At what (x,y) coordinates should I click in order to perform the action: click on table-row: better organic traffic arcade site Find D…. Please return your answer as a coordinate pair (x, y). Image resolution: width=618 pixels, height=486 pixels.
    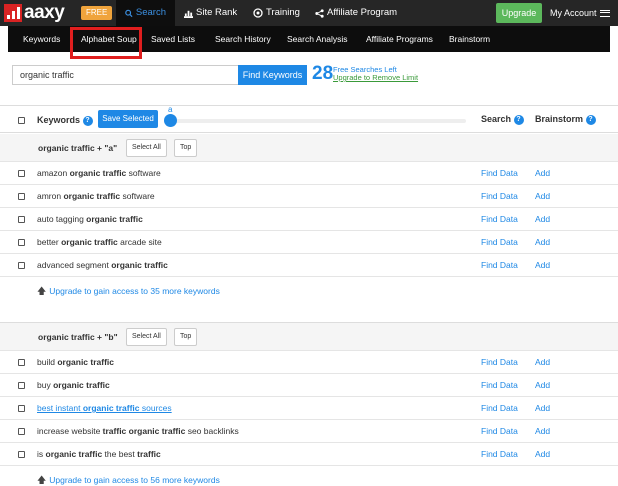
    Looking at the image, I should click on (309, 242).